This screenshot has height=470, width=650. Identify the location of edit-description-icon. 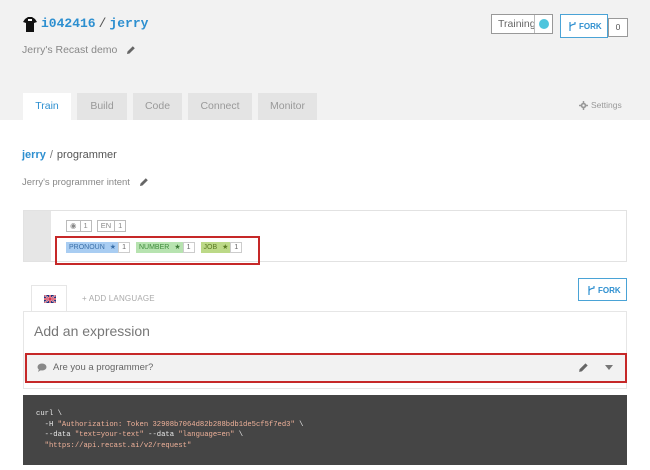
(131, 50).